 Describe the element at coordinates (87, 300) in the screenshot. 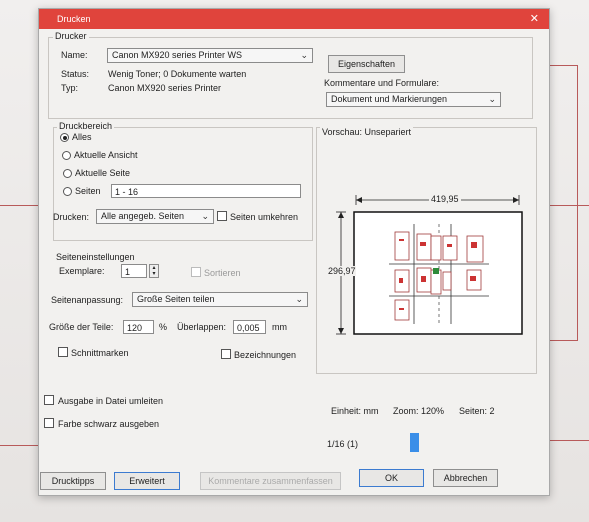

I see `scaling-label: Seitenanpassung:` at that location.